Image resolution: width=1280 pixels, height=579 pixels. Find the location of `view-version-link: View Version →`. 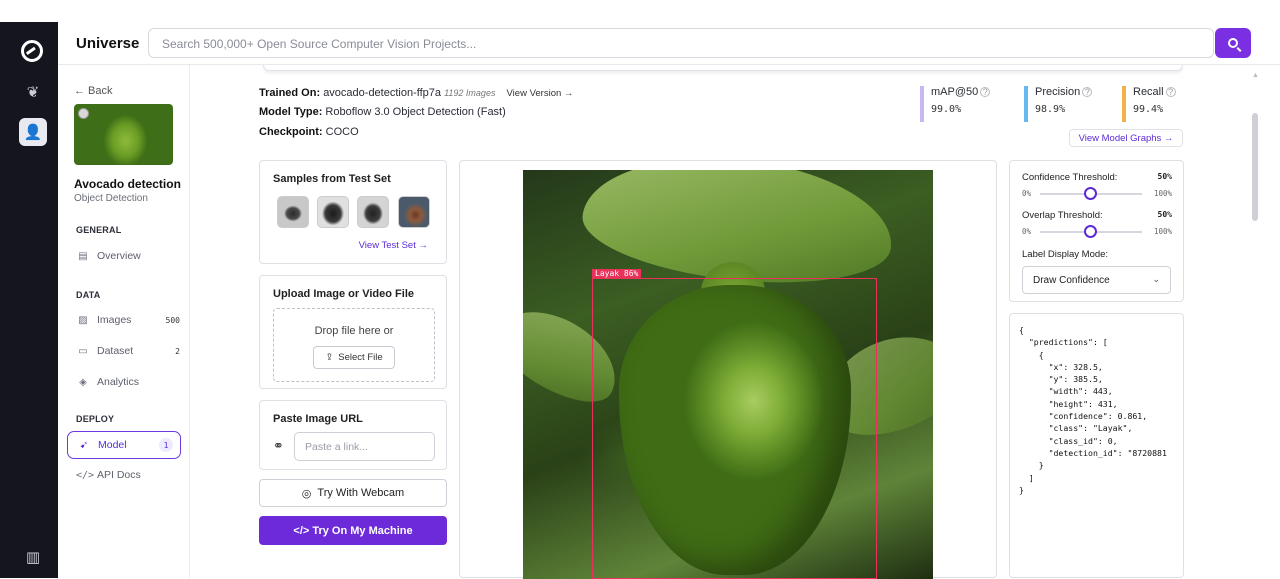

view-version-link: View Version → is located at coordinates (540, 93).